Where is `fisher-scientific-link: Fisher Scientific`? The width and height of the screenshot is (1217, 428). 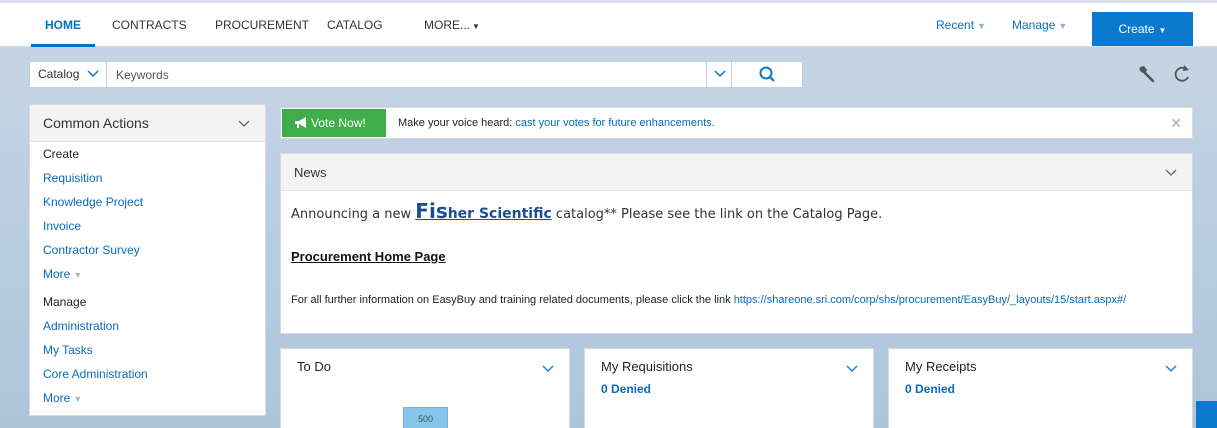
fisher-scientific-link: Fisher Scientific is located at coordinates (483, 211).